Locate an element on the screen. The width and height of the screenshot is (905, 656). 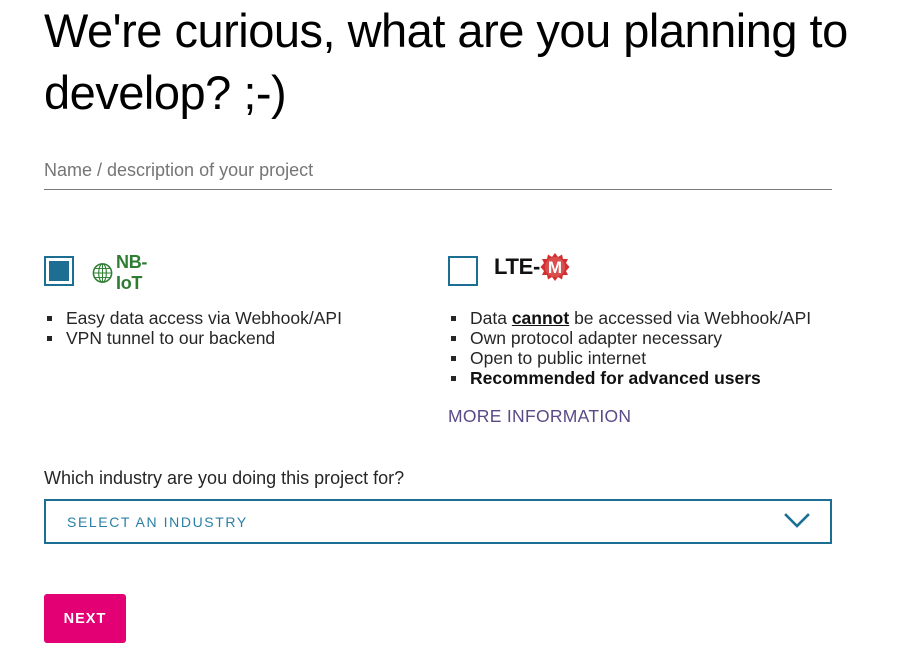
nbiot-logo-text: NB-IoT is located at coordinates (132, 272).